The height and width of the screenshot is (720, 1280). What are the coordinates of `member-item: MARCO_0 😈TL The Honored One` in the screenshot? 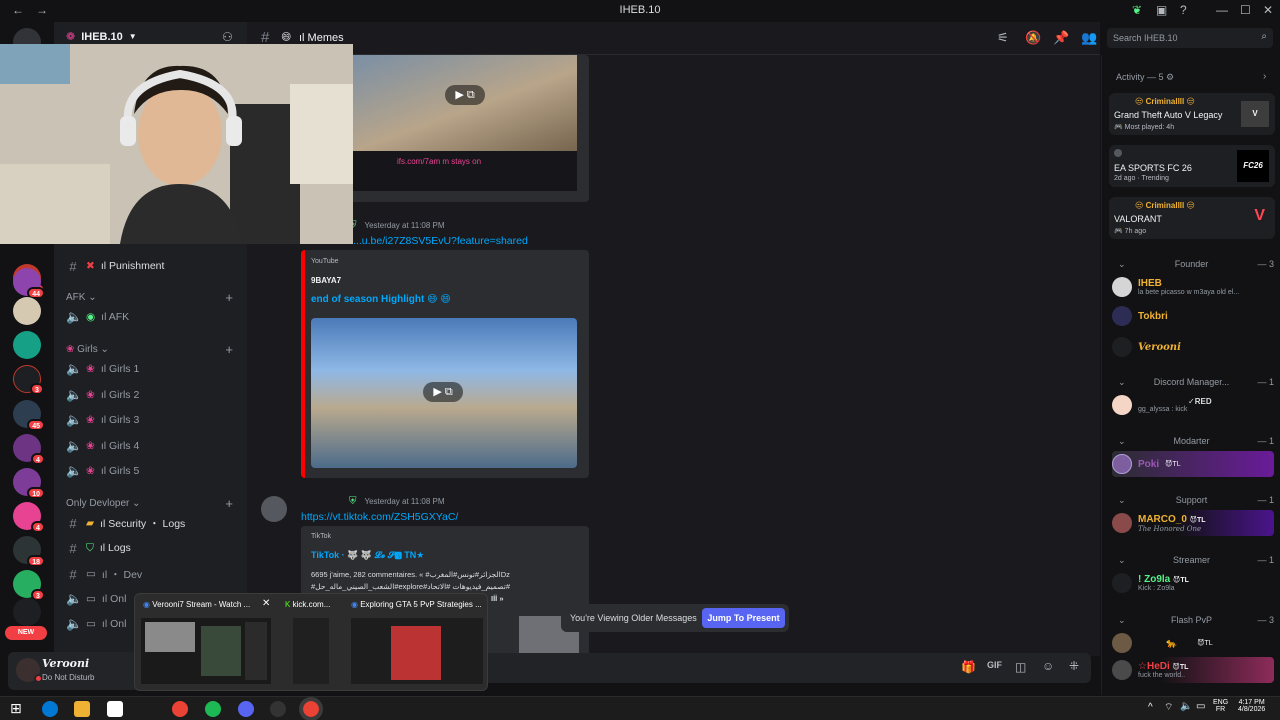 It's located at (1193, 523).